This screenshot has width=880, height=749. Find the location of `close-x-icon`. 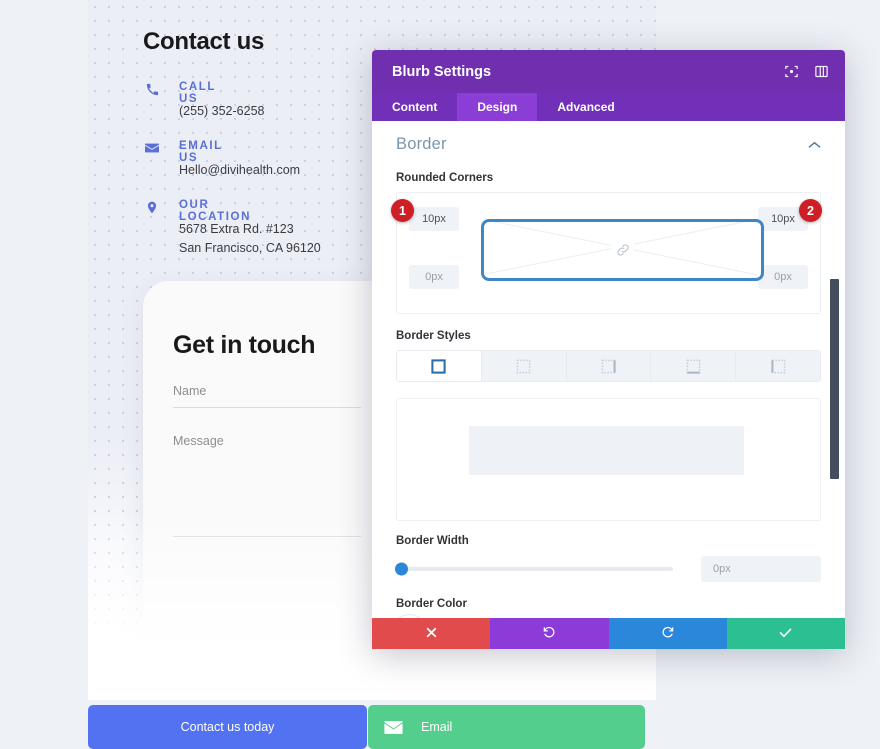

close-x-icon is located at coordinates (431, 634).